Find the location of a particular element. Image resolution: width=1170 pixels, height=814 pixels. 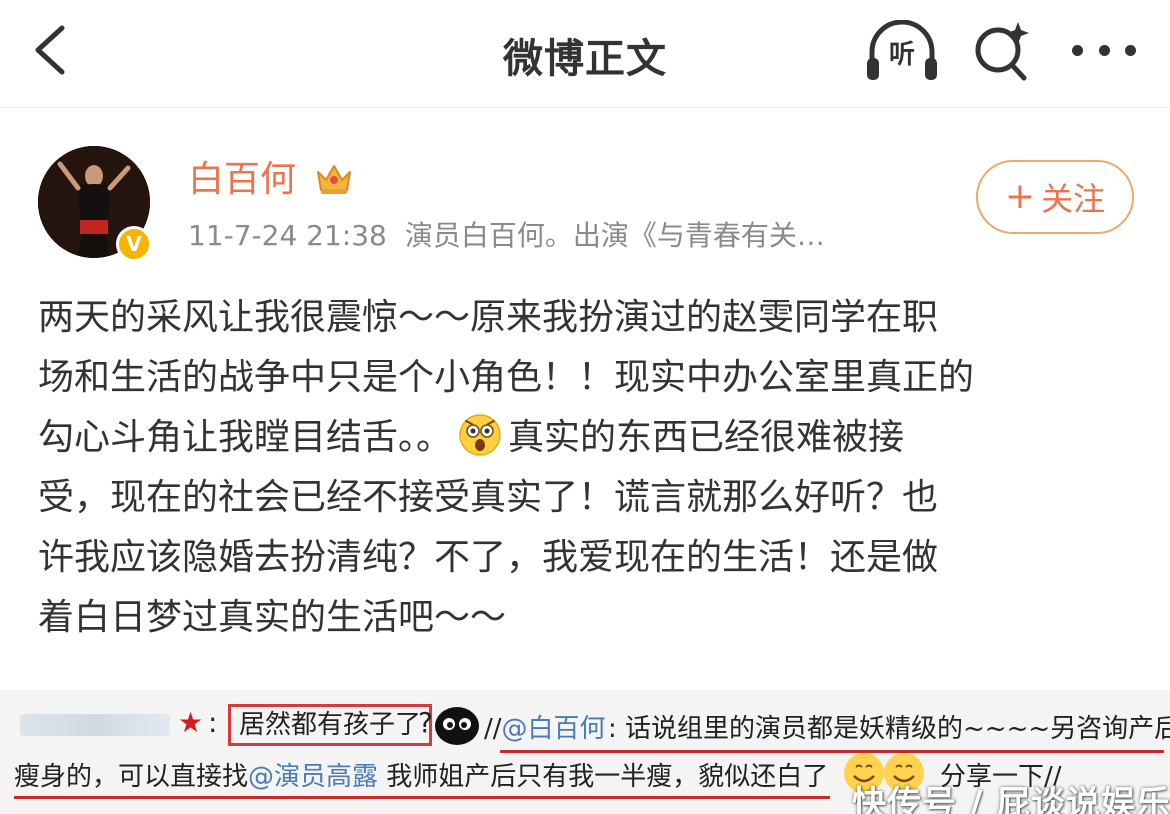

reply-text: : 话说组里的演员都是妖精级的~~~~另咨询产后 is located at coordinates (889, 729).